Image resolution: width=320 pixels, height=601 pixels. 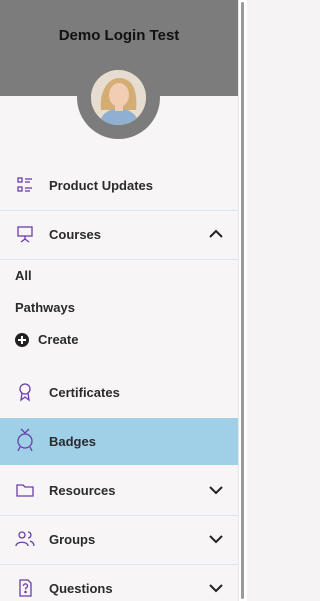 What do you see at coordinates (58, 339) in the screenshot?
I see `create-label: Create` at bounding box center [58, 339].